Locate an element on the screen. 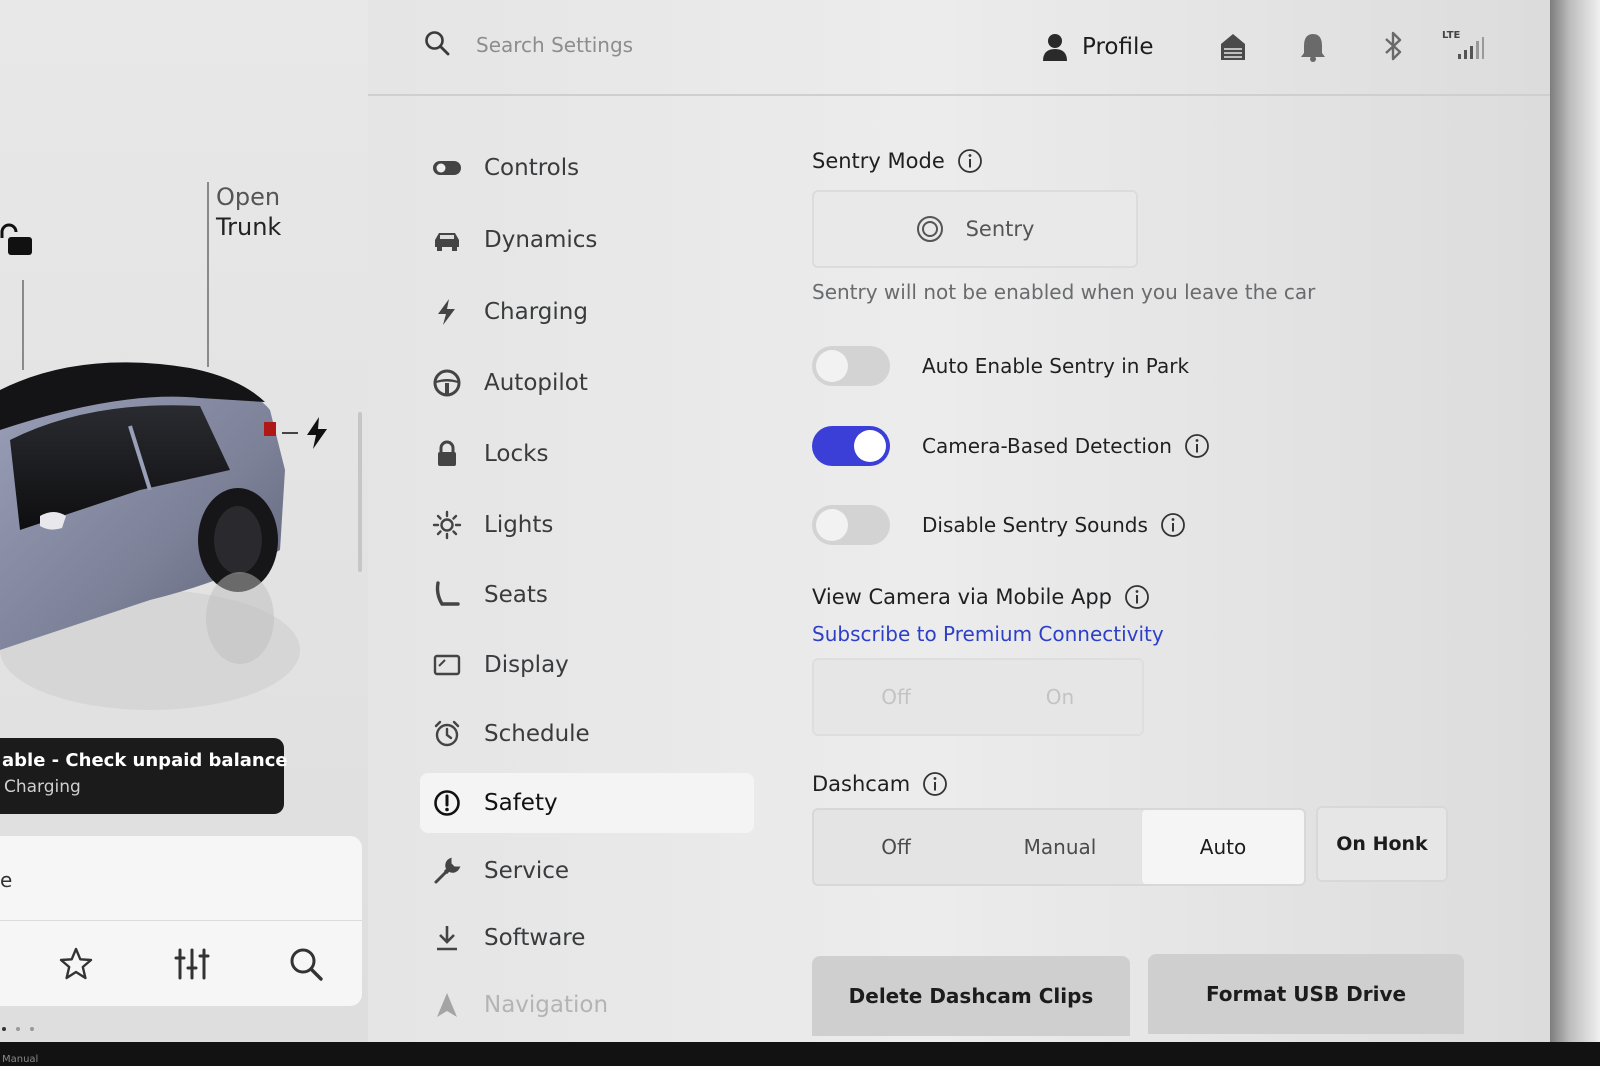 The width and height of the screenshot is (1600, 1066). car-icon is located at coordinates (447, 242).